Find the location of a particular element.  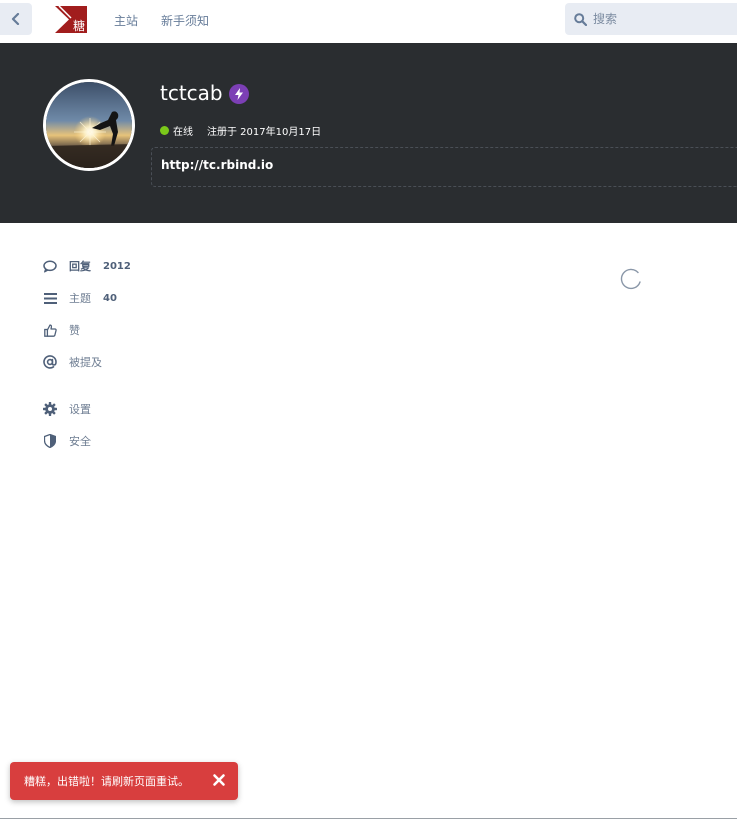

sidebar-item-label: 回复 is located at coordinates (80, 266).